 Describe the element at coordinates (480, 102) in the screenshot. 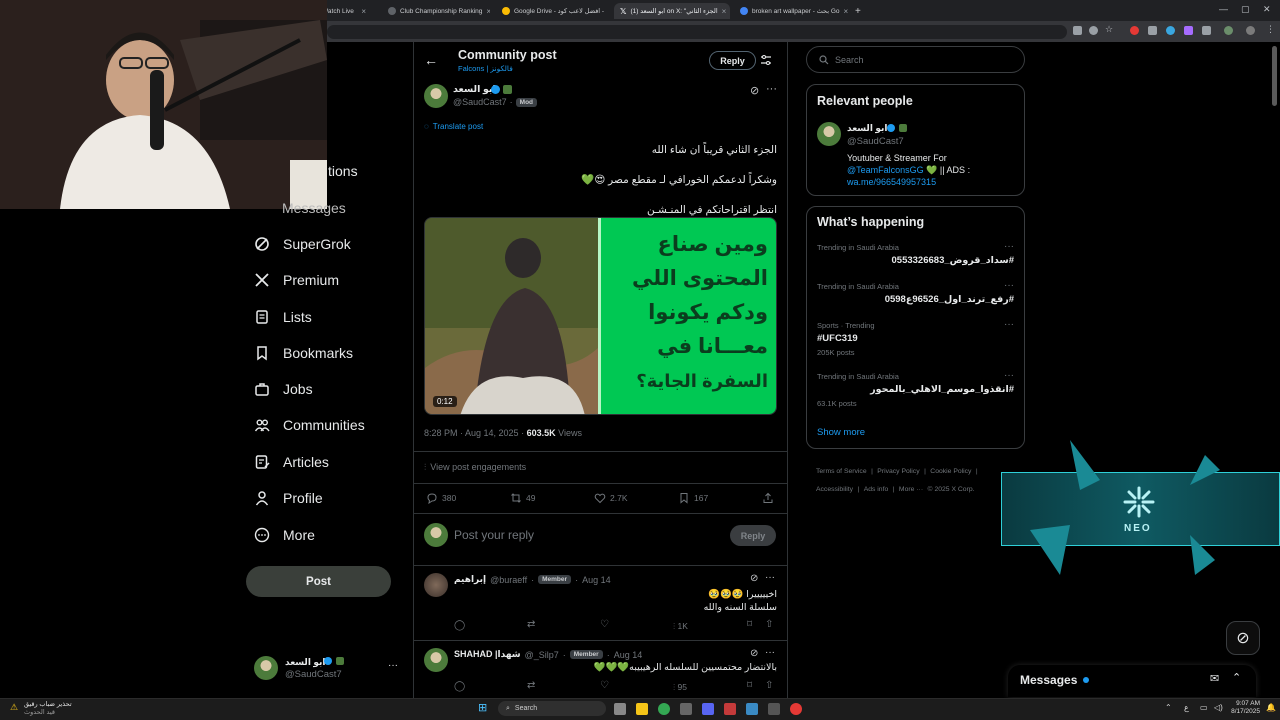

I see `author-handle: @SaudCast7` at that location.